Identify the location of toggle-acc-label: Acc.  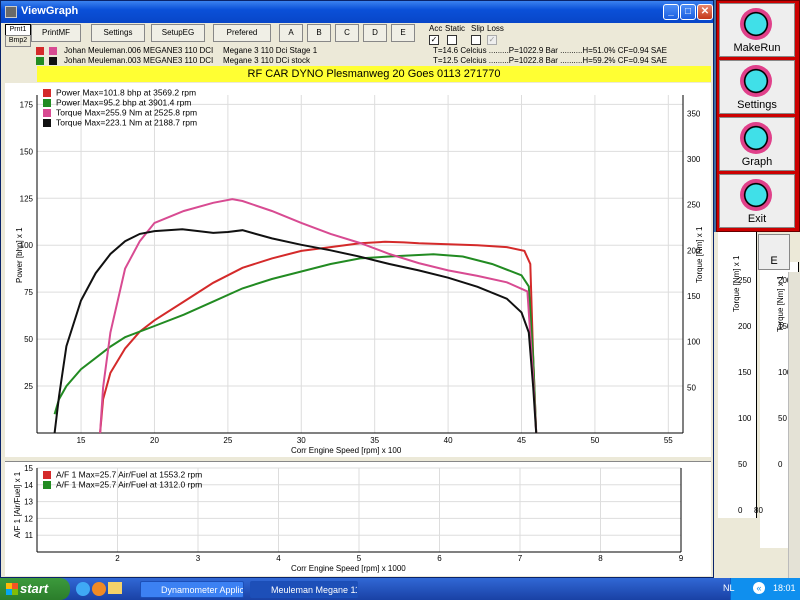
(436, 28).